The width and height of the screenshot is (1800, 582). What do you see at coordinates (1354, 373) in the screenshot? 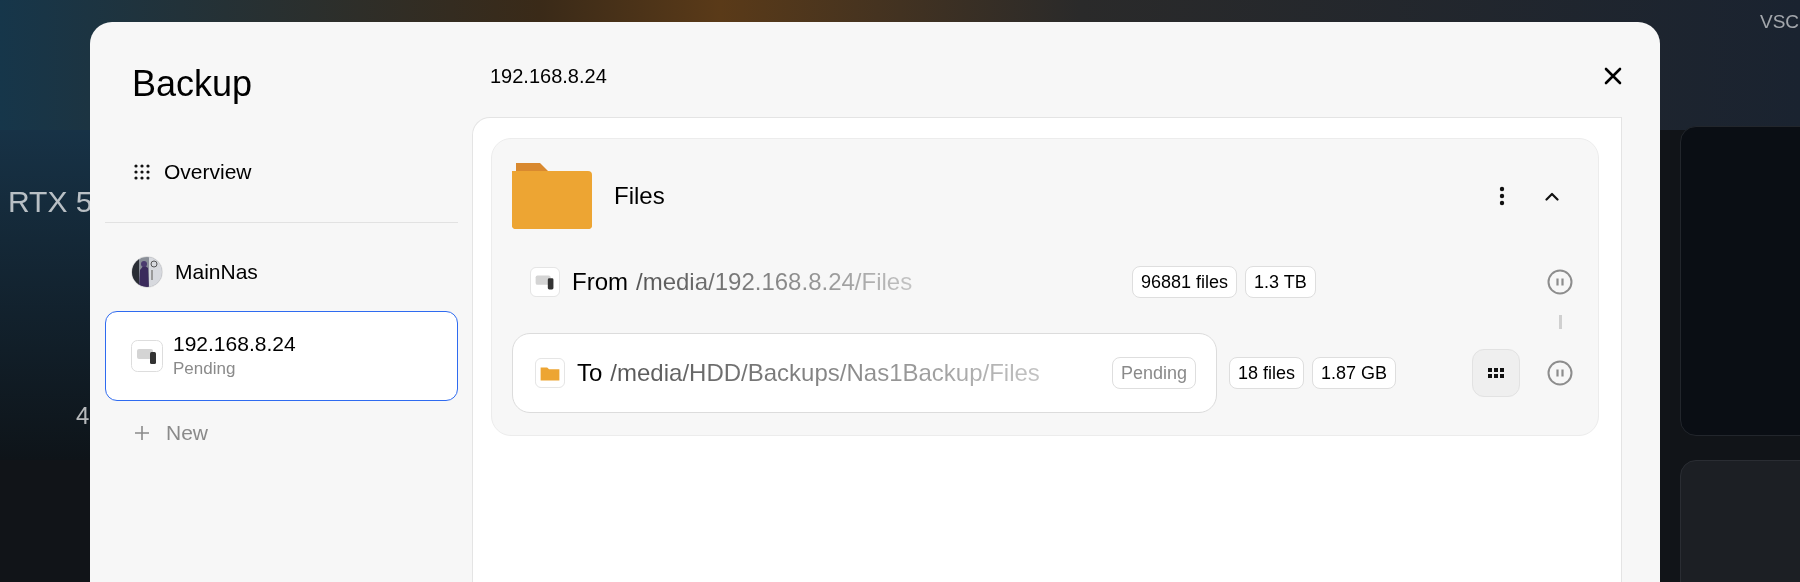
I see `count-badge: 1.87 GB` at bounding box center [1354, 373].